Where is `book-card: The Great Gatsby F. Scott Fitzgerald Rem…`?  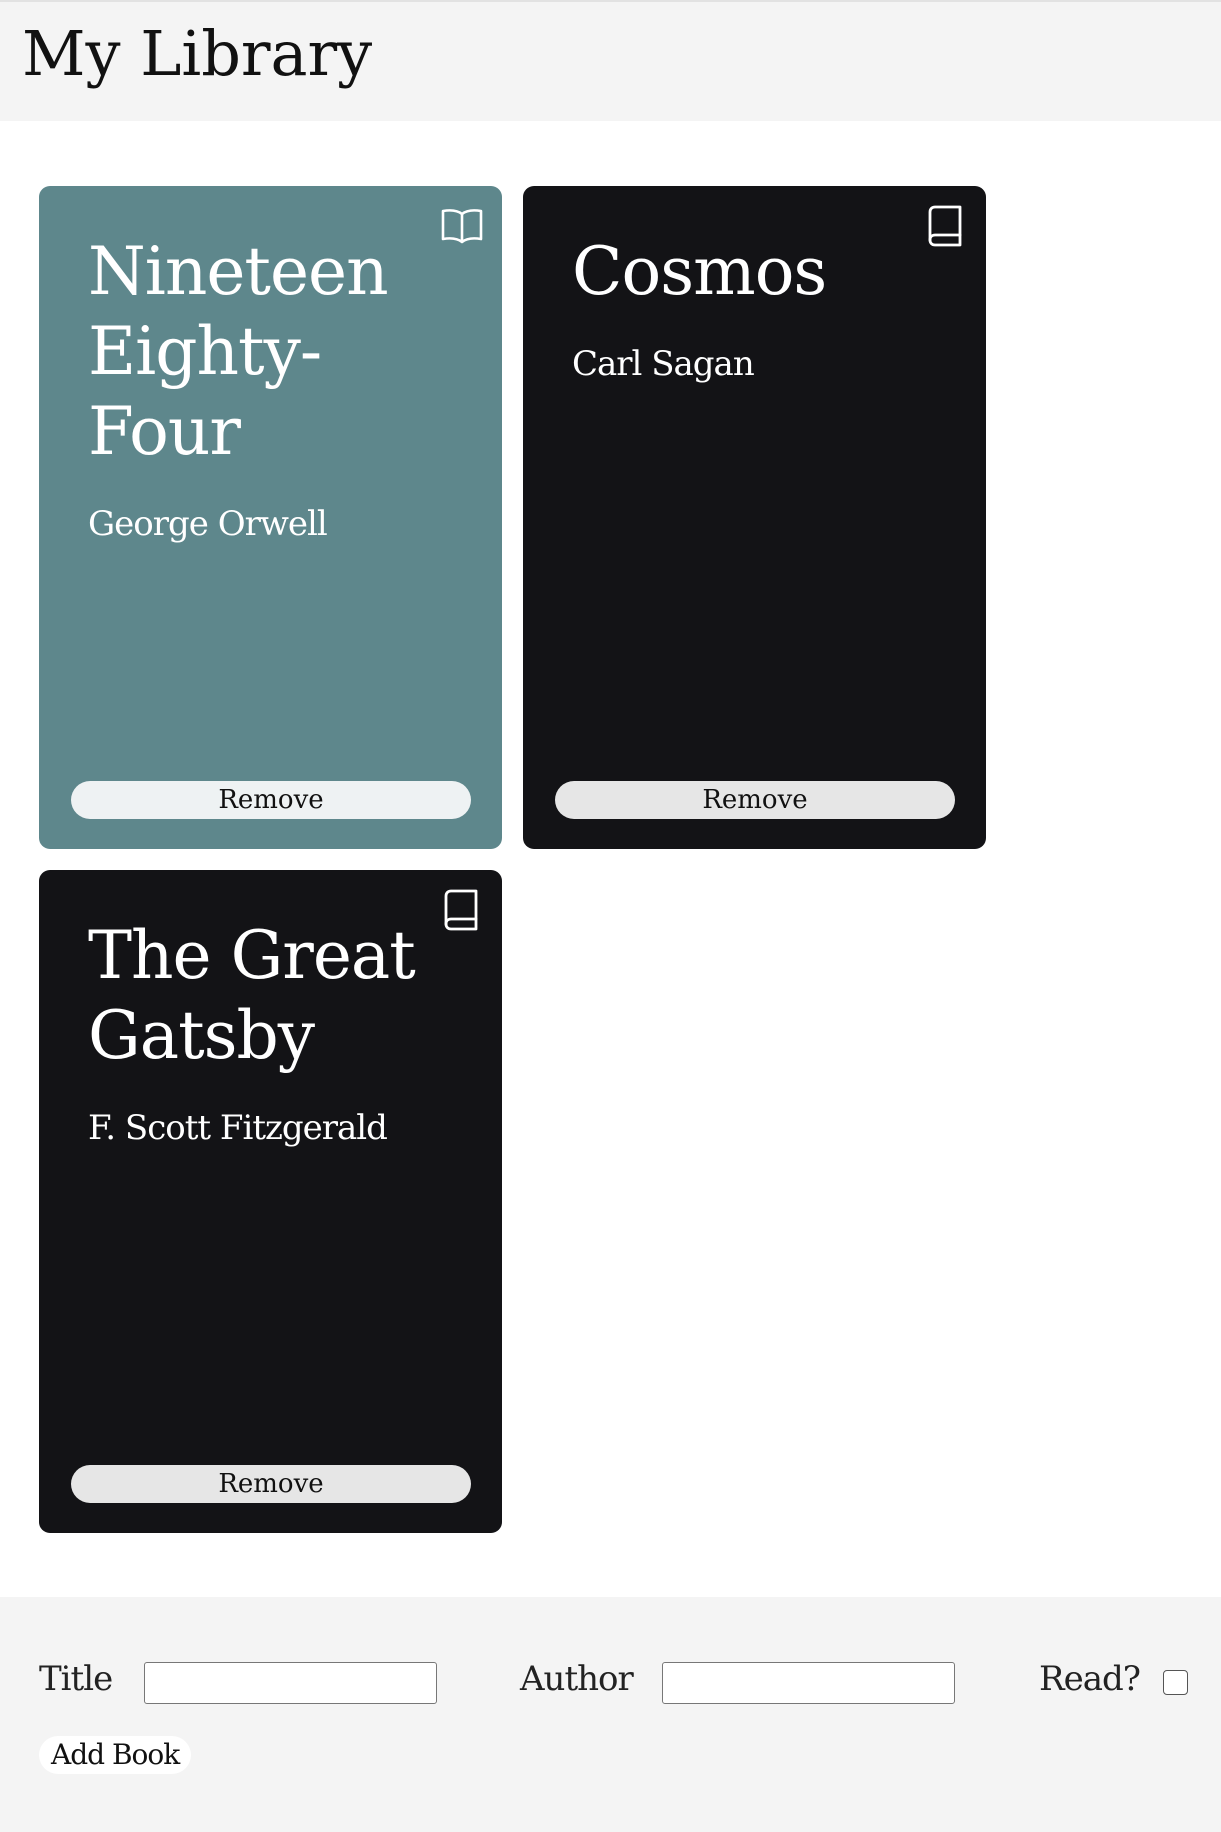 book-card: The Great Gatsby F. Scott Fitzgerald Rem… is located at coordinates (270, 1201).